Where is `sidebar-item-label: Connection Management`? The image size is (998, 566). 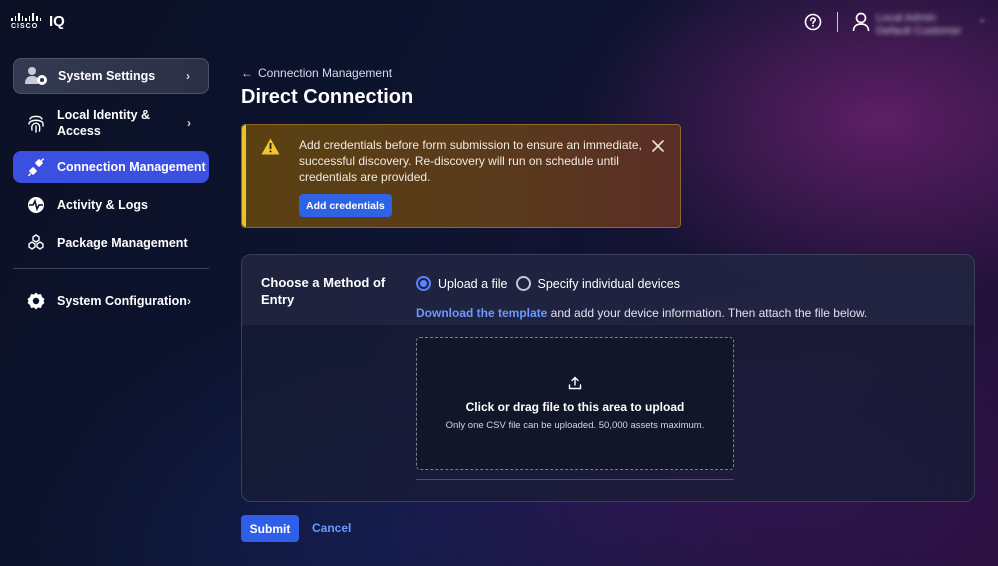
sidebar-item-label: Connection Management is located at coordinates (131, 167).